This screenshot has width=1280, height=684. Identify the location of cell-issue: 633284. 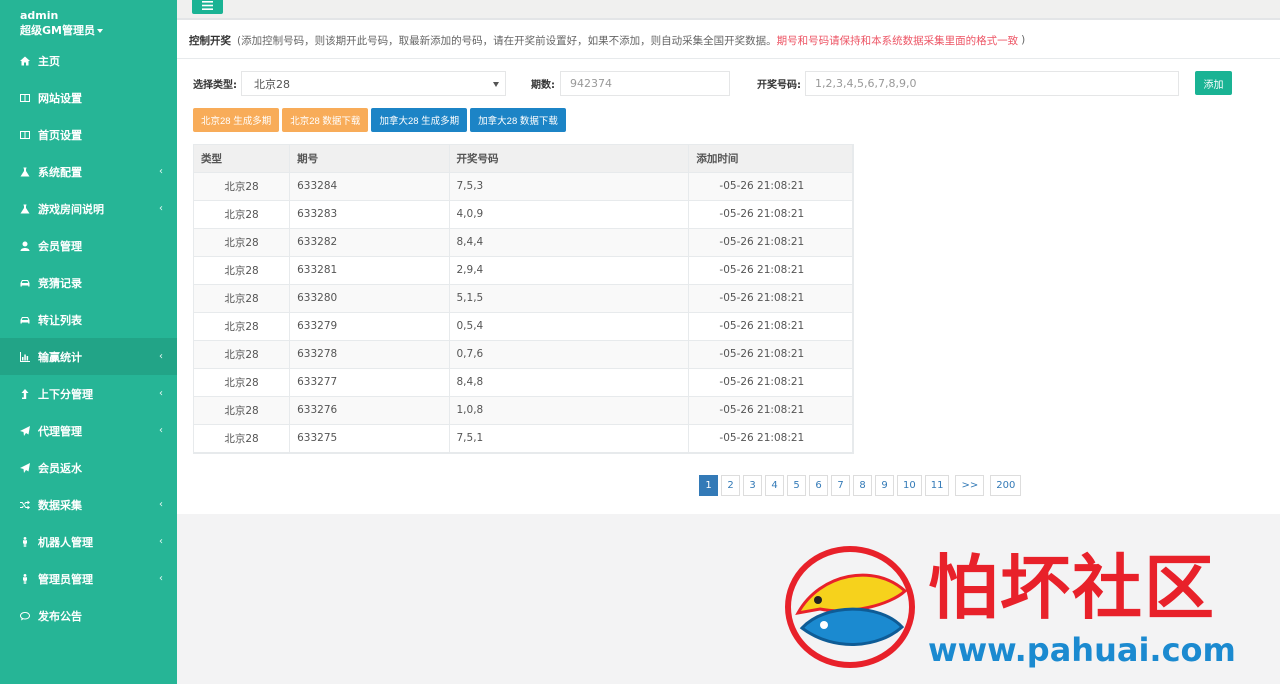
(369, 186).